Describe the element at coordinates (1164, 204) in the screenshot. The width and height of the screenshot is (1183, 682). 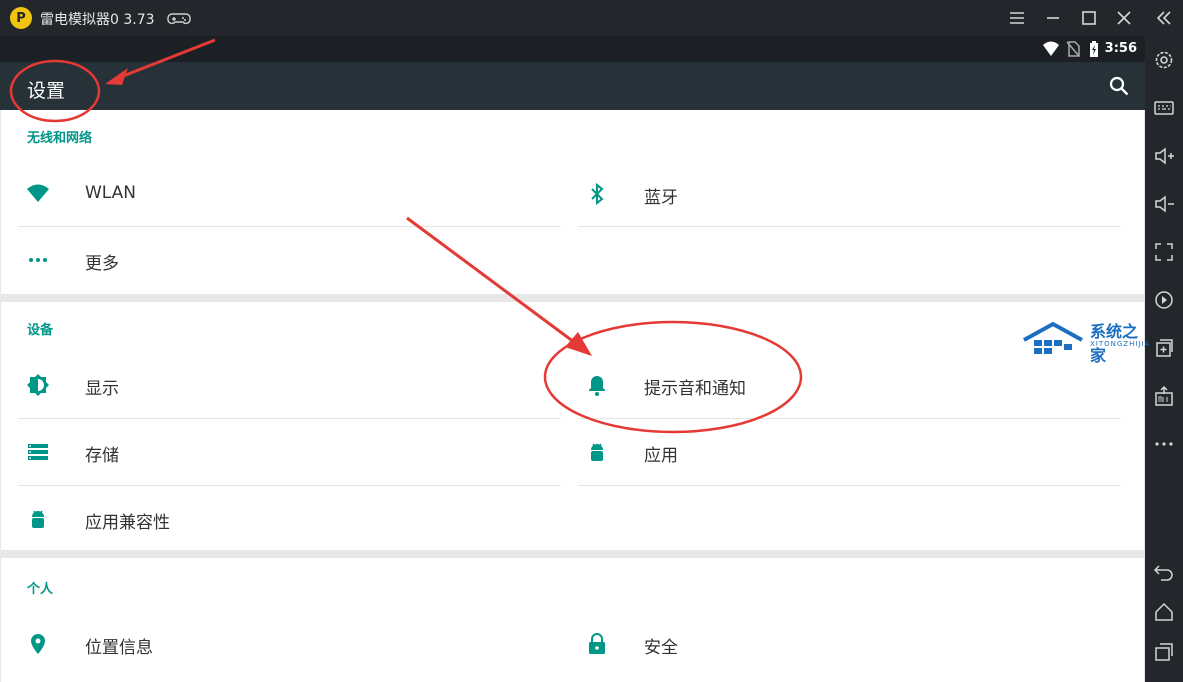
I see `volume-down-icon` at that location.